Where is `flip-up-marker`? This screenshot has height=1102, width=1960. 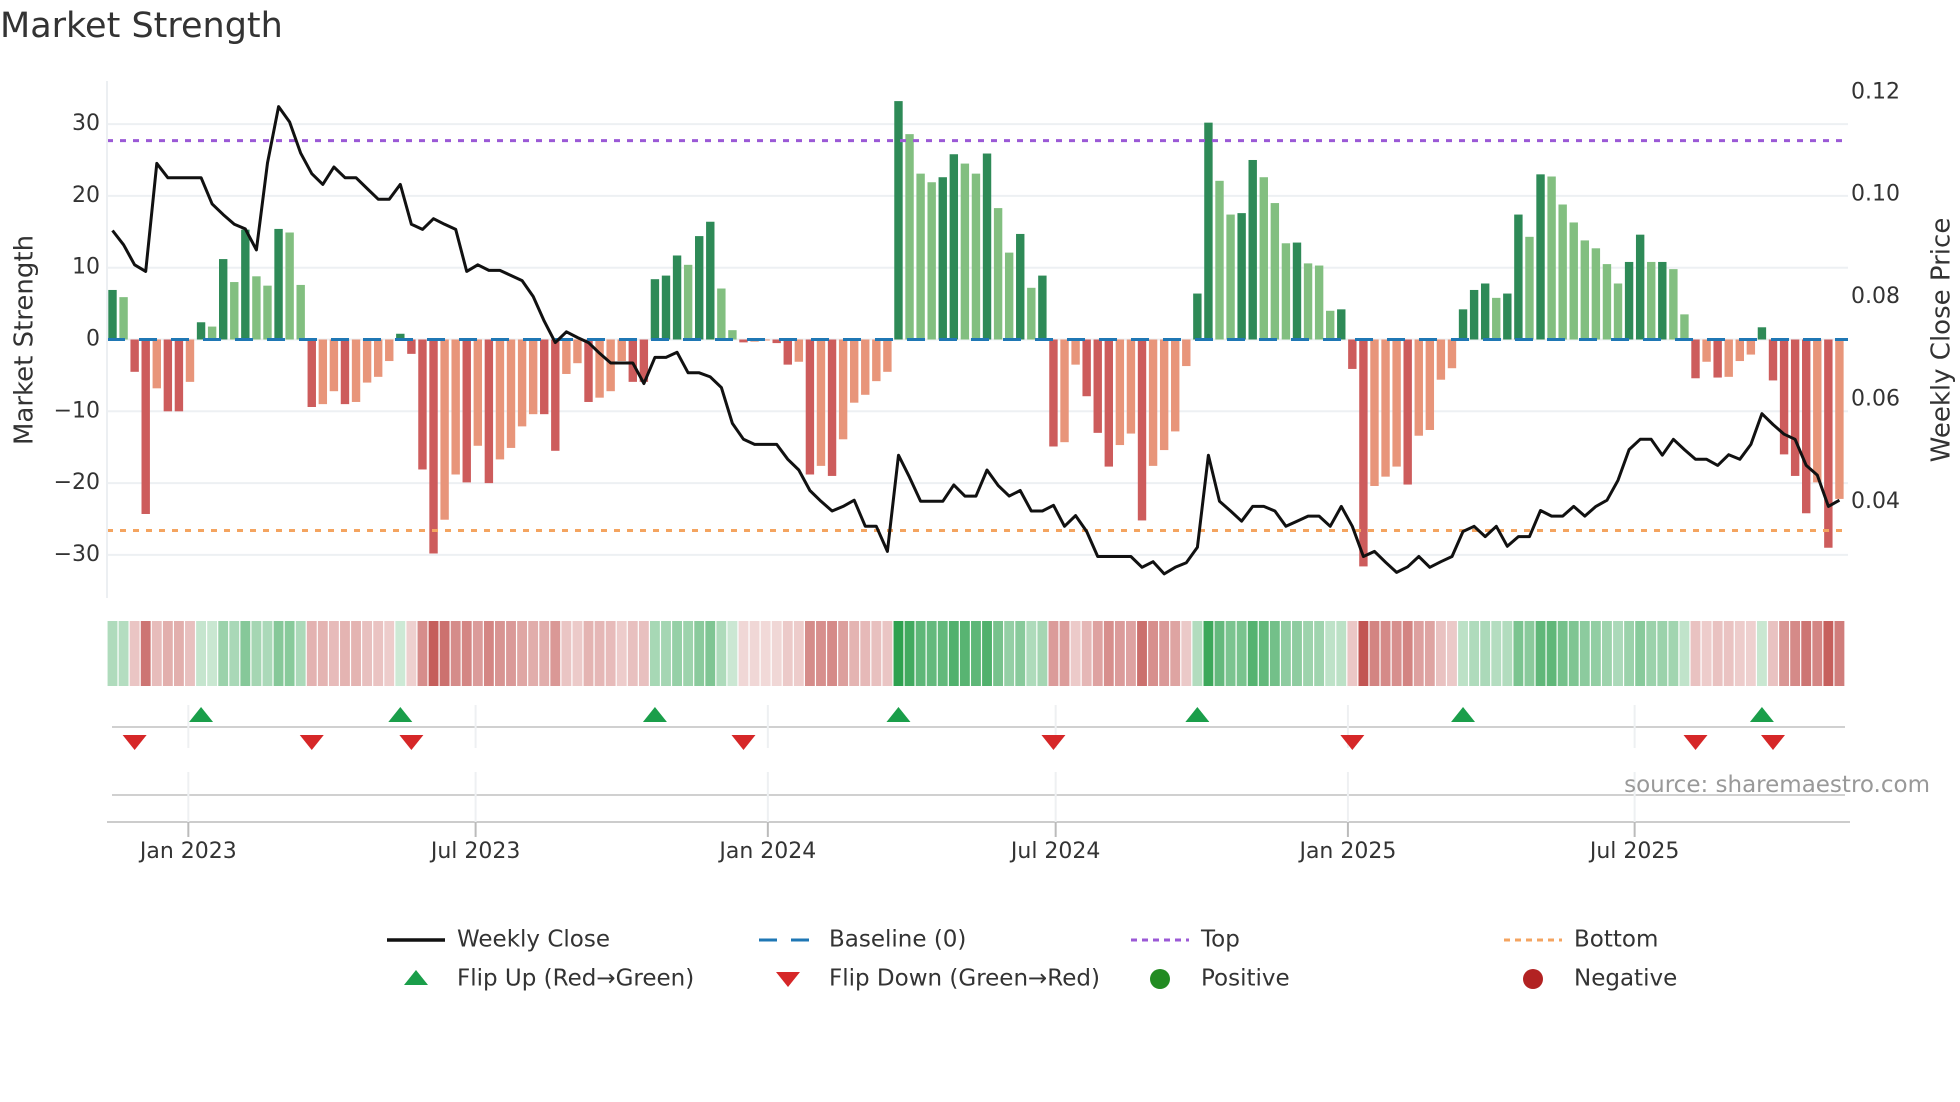
flip-up-marker is located at coordinates (400, 714).